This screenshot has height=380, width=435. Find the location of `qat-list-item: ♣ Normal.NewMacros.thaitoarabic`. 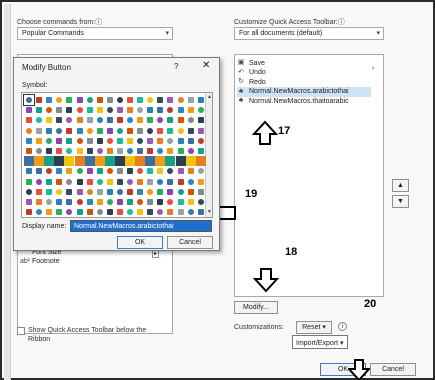

qat-list-item: ♣ Normal.NewMacros.thaitoarabic is located at coordinates (304, 101).